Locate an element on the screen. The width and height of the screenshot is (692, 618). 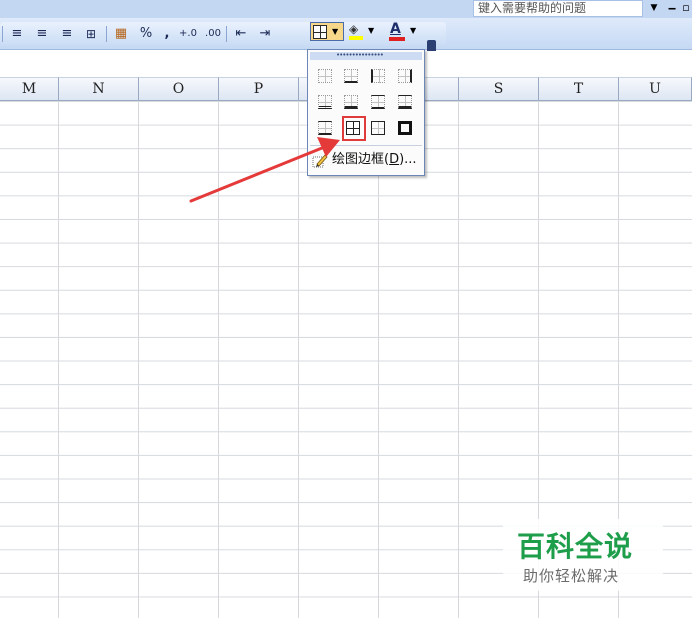
column-header-S: S is located at coordinates (499, 89).